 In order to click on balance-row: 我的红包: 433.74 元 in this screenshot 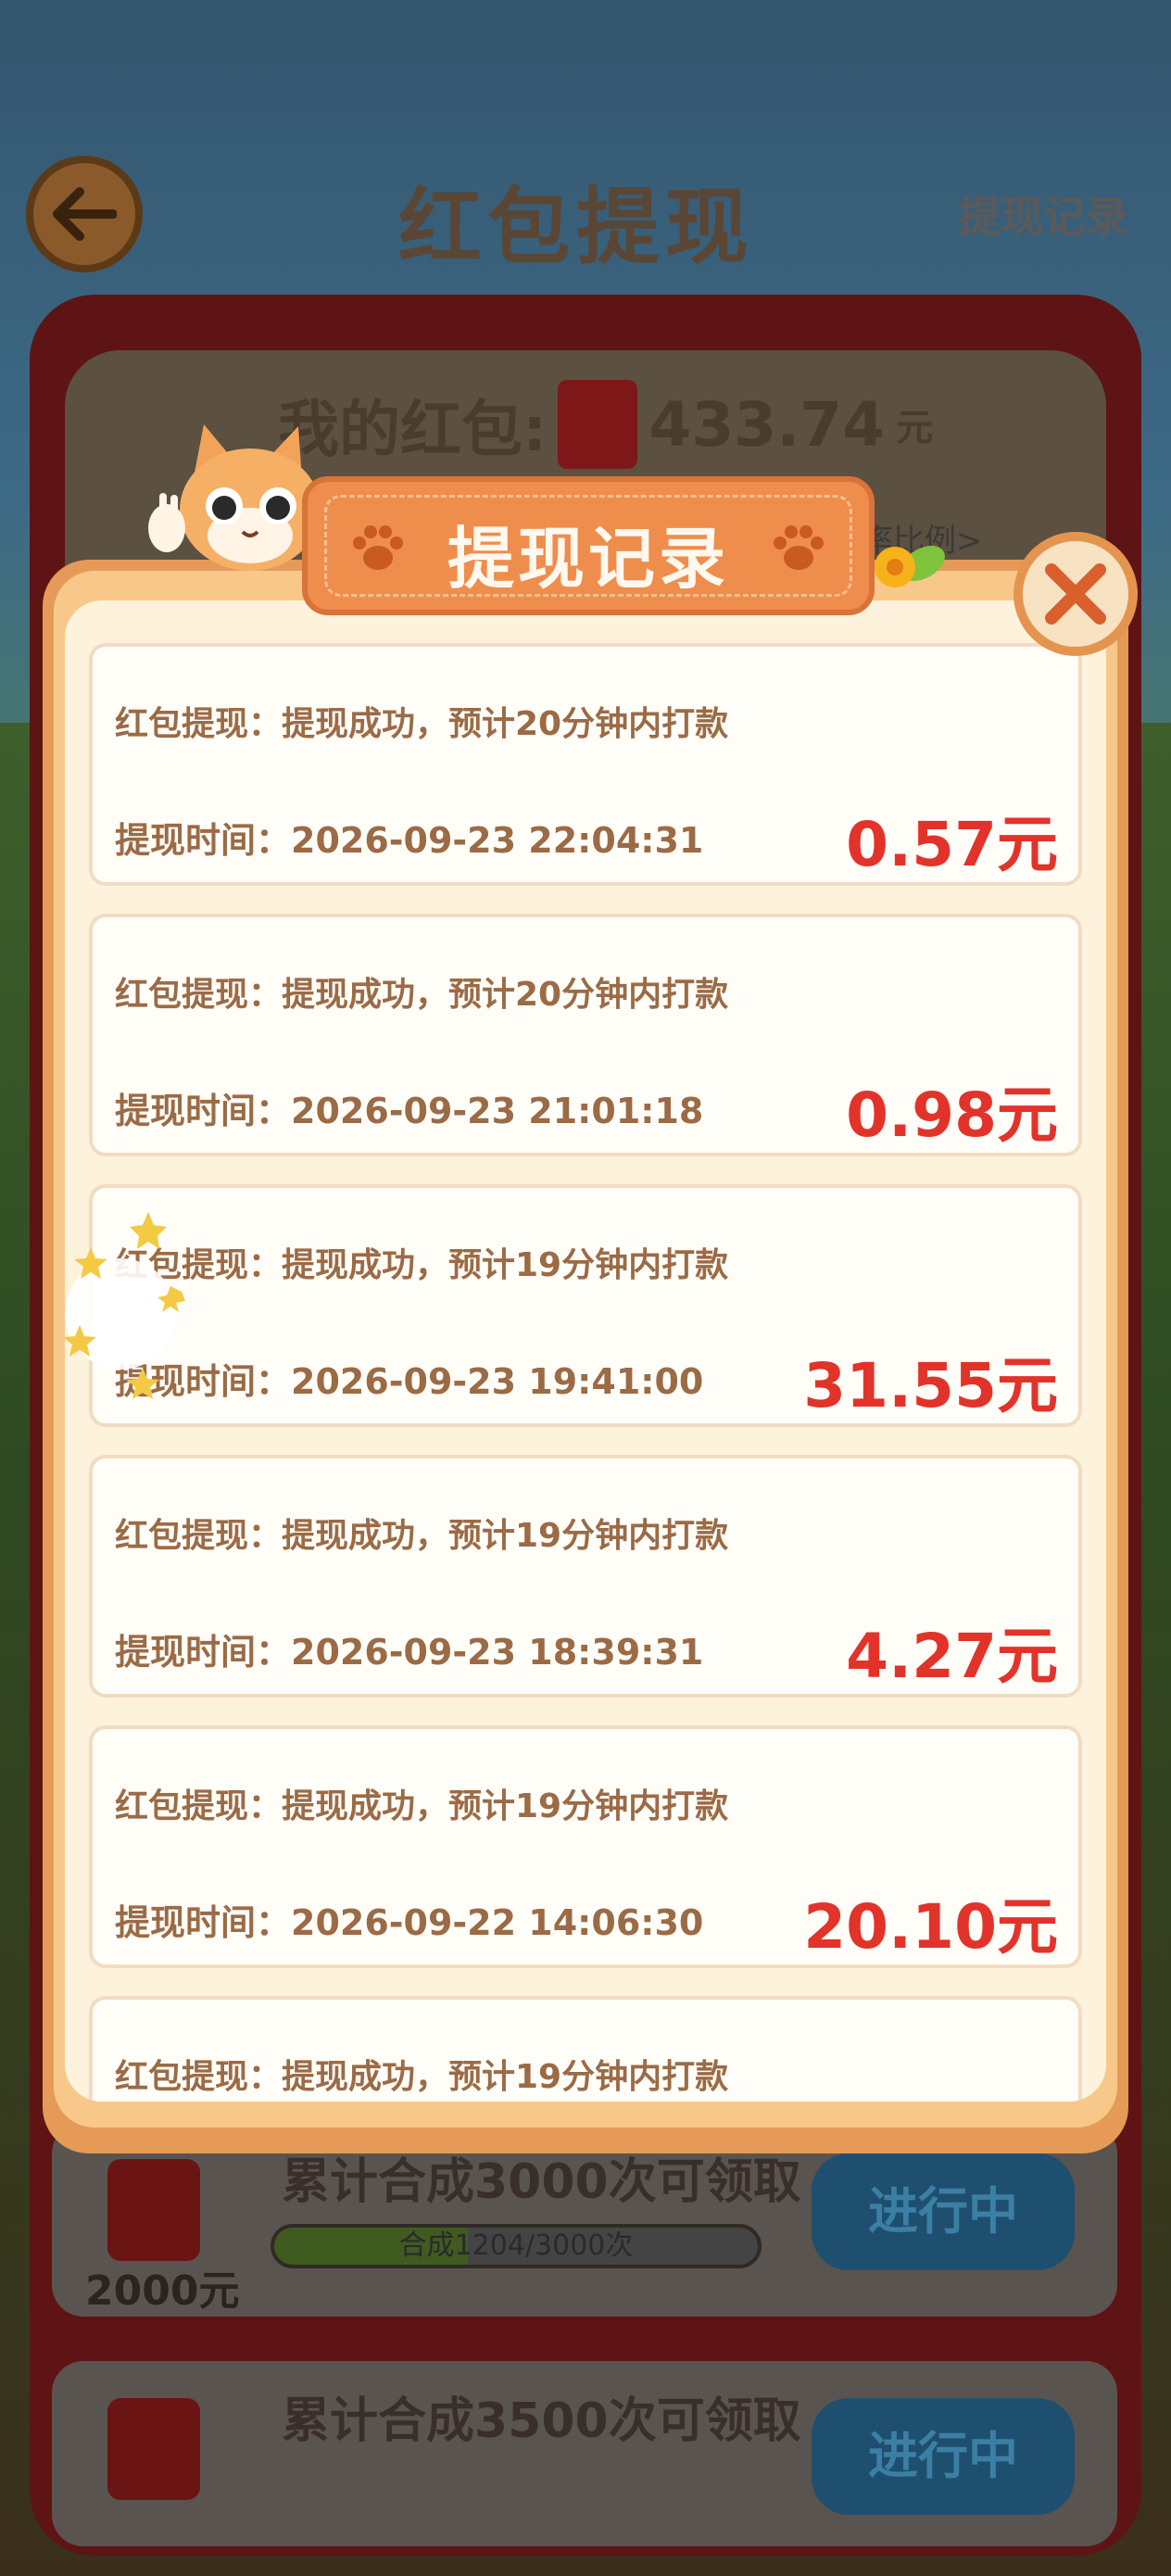, I will do `click(606, 425)`.